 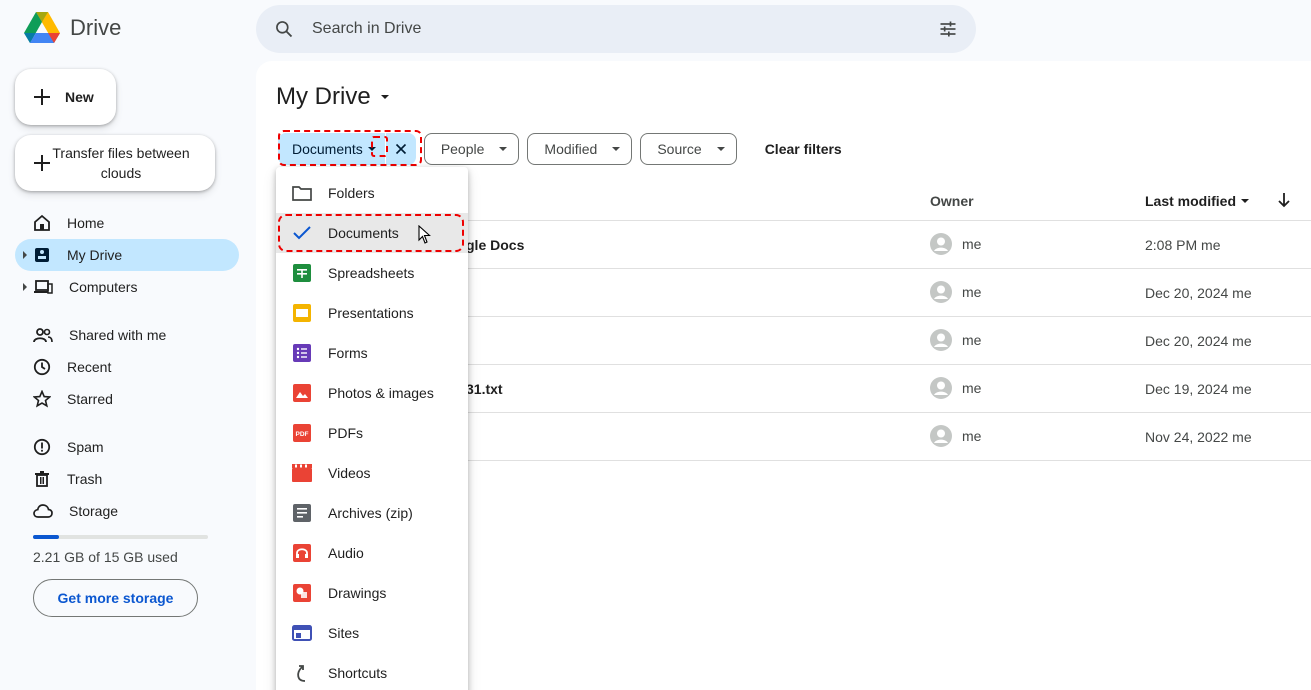 I want to click on search-icon, so click(x=284, y=29).